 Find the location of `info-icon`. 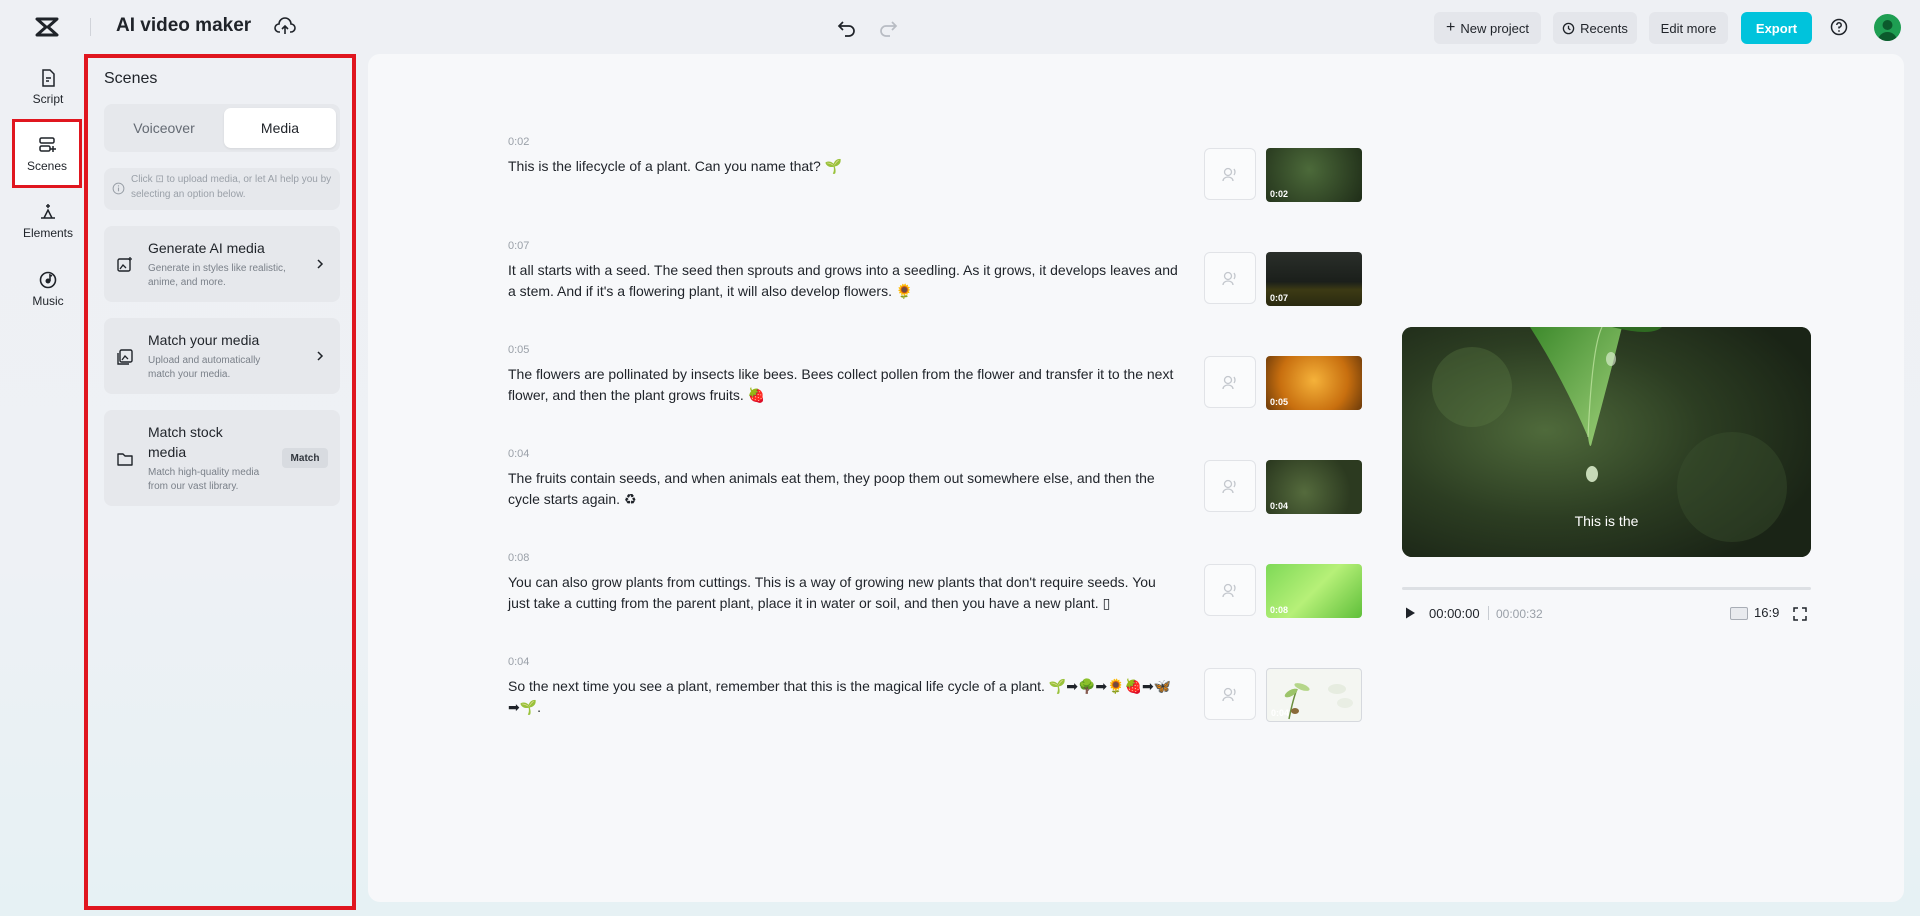

info-icon is located at coordinates (118, 188).